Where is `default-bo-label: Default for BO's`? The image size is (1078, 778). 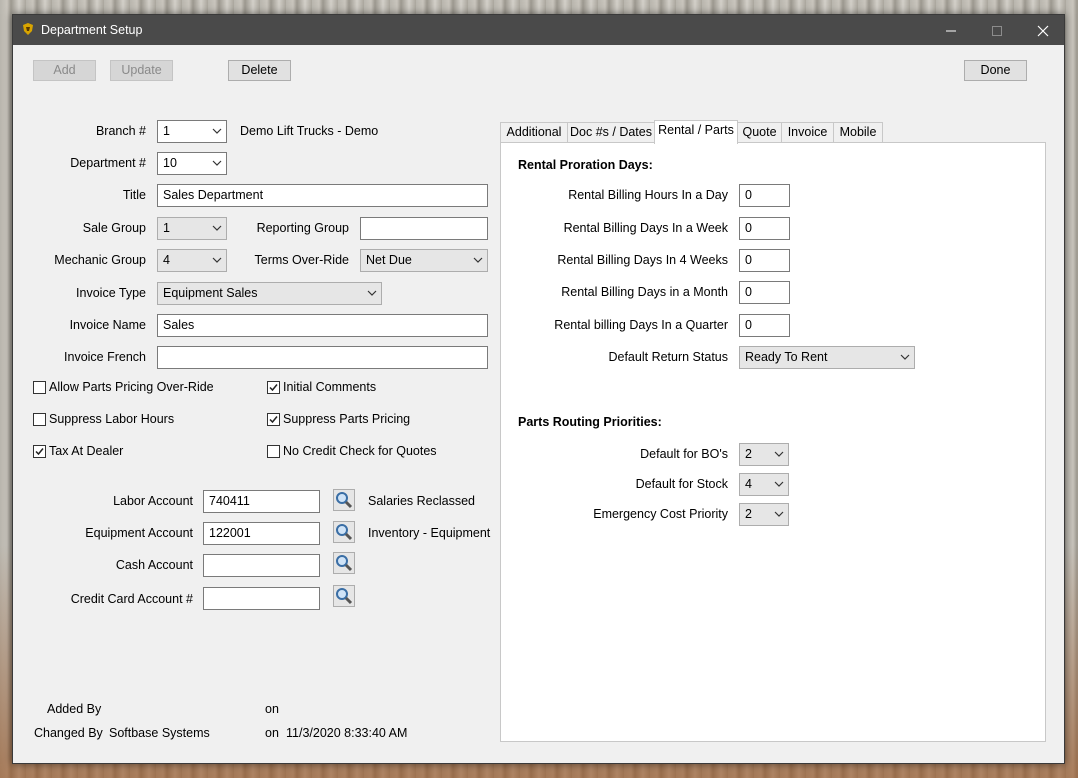
default-bo-label: Default for BO's is located at coordinates (684, 454).